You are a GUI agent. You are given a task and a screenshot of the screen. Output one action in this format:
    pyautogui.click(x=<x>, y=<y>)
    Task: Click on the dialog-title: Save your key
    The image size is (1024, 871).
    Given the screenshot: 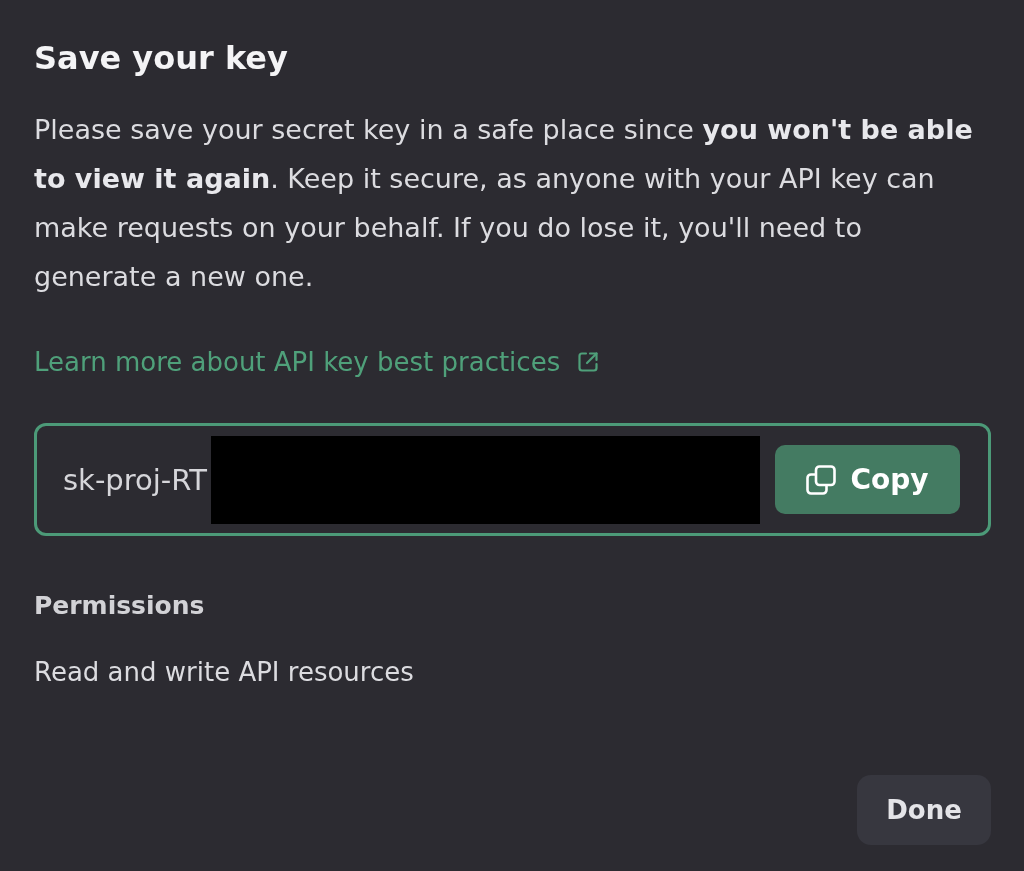 What is the action you would take?
    pyautogui.click(x=161, y=58)
    